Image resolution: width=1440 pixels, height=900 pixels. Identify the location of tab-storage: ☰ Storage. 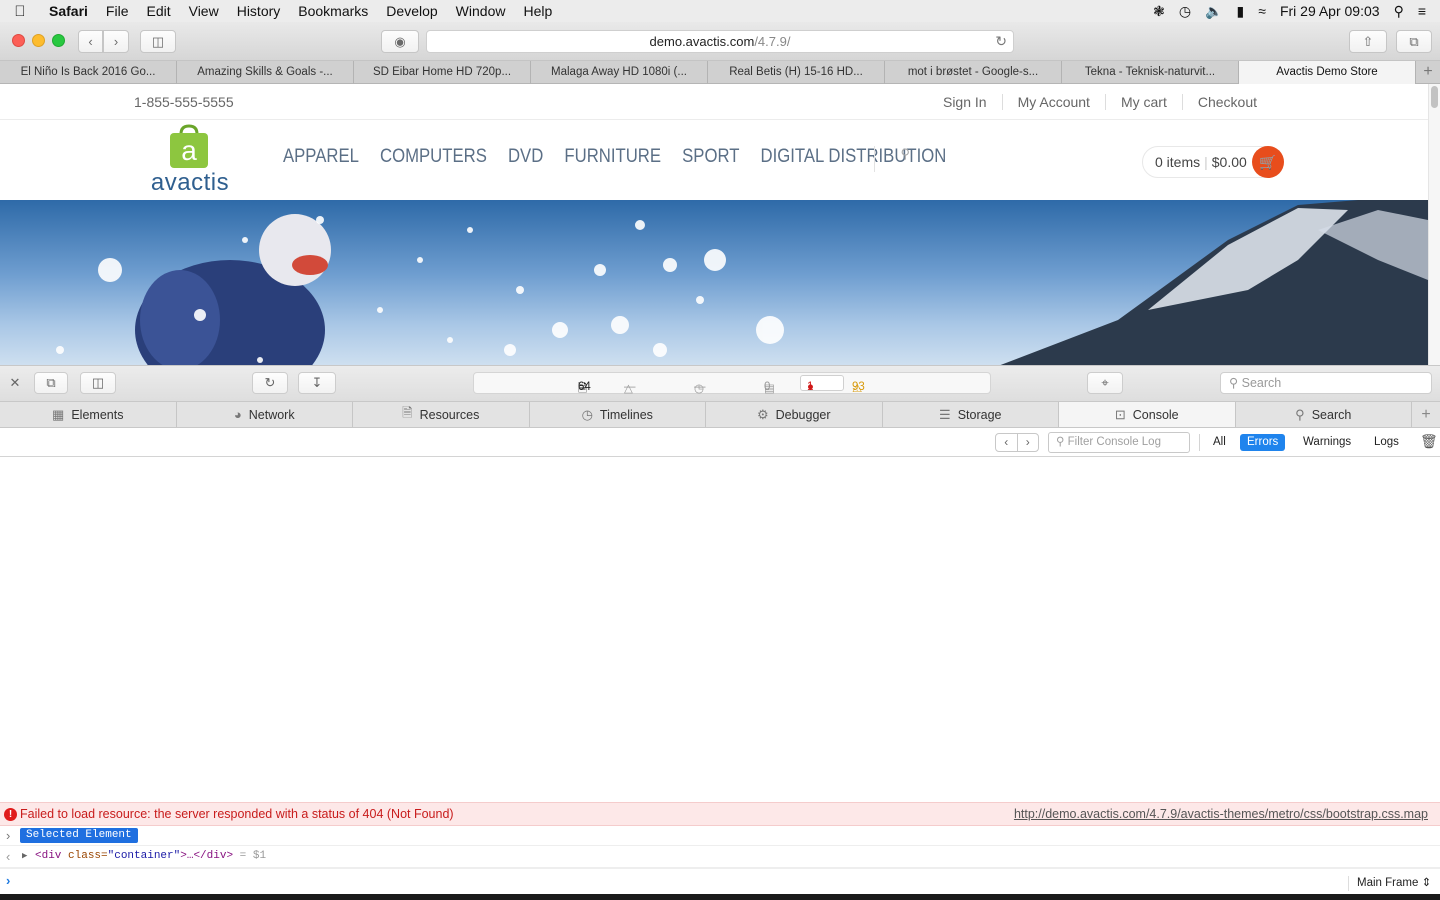
(971, 414).